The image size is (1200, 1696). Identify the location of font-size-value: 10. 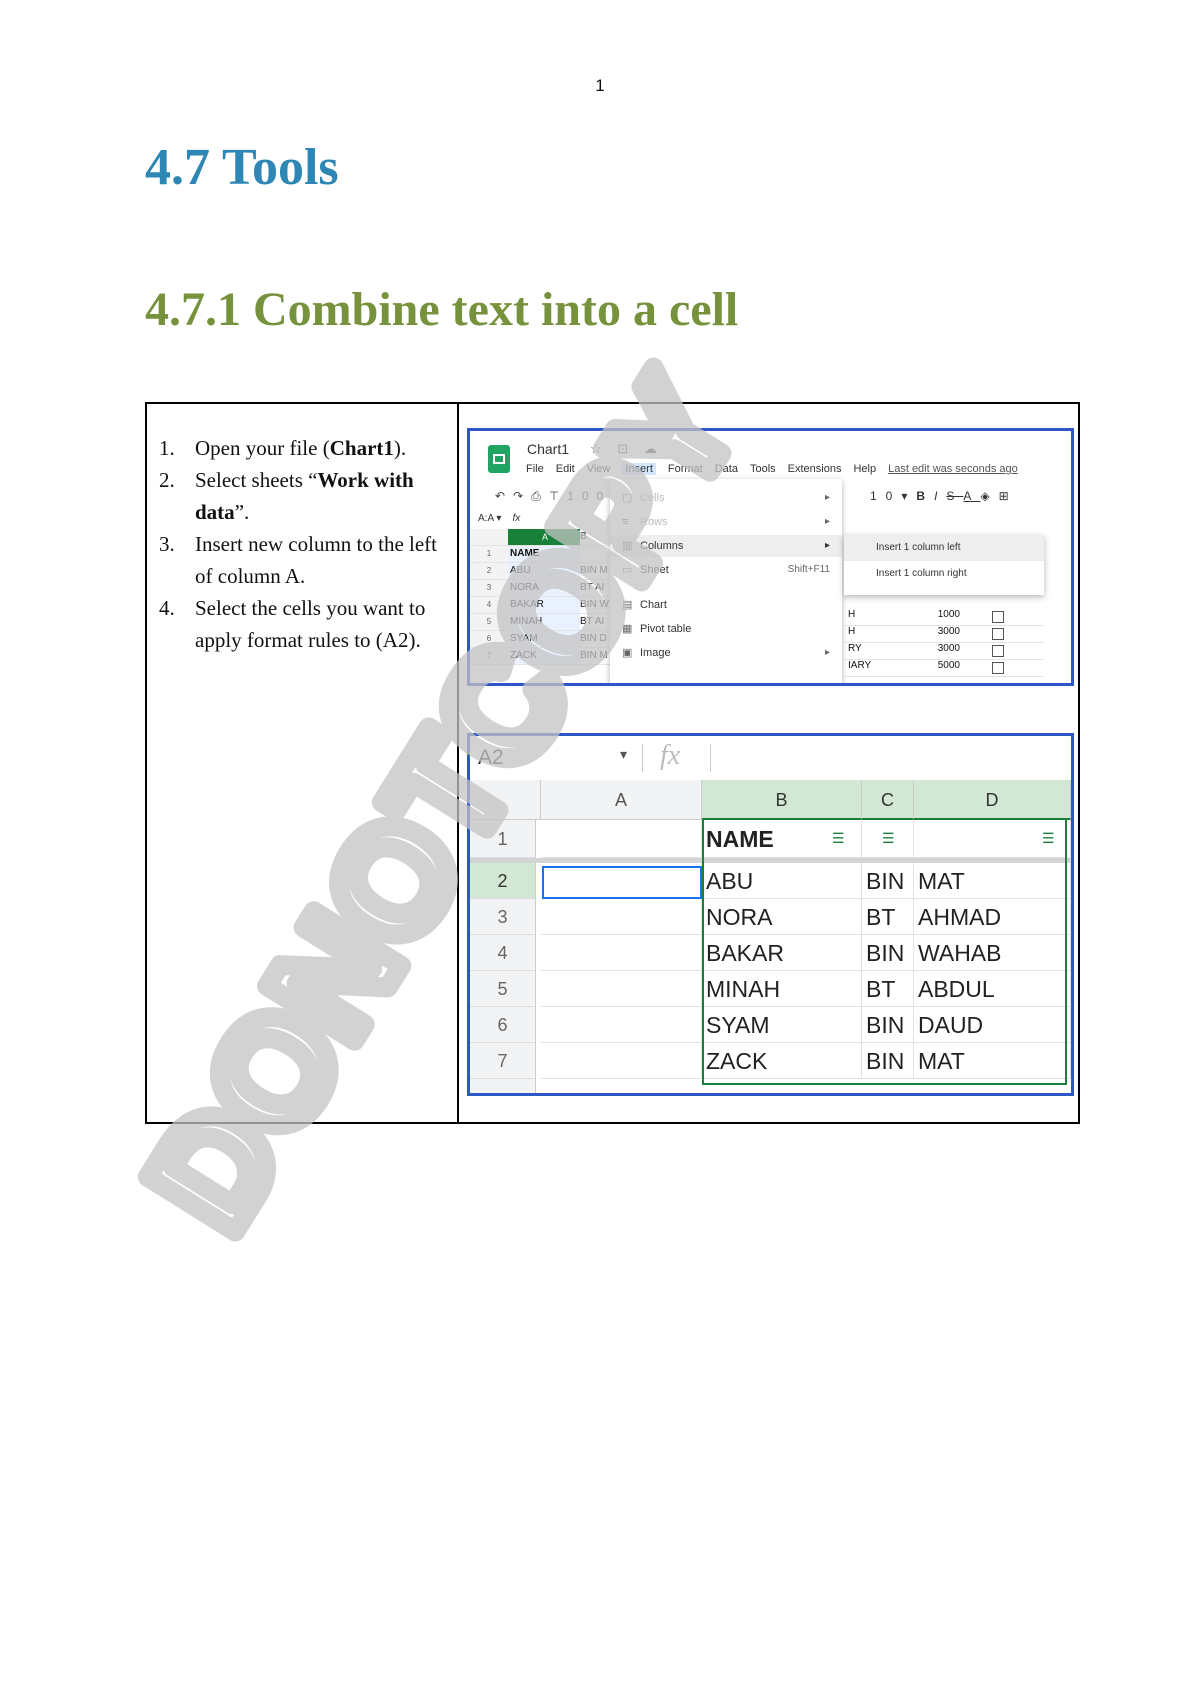
(885, 496).